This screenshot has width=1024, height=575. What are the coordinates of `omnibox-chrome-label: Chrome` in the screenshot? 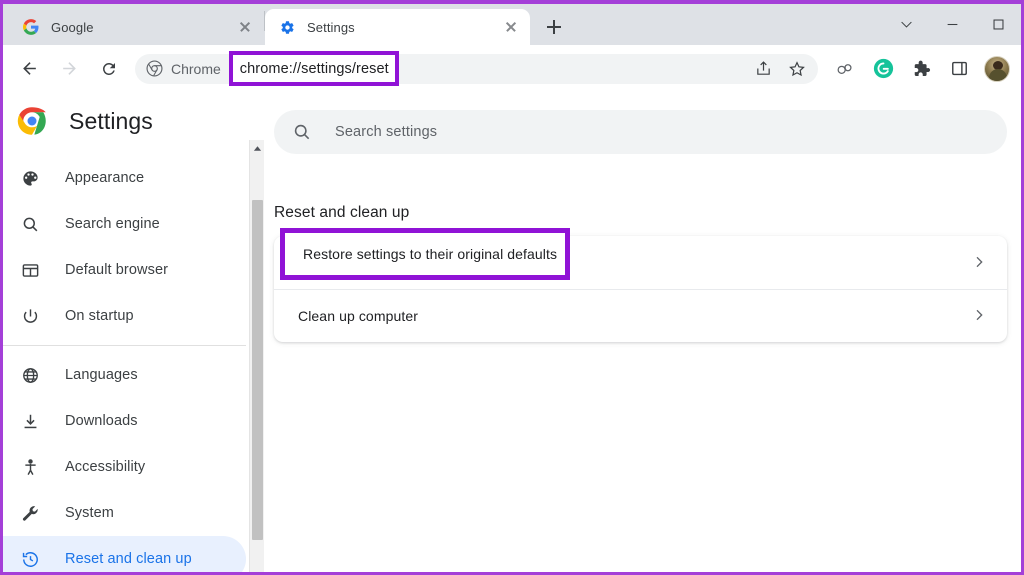 It's located at (196, 68).